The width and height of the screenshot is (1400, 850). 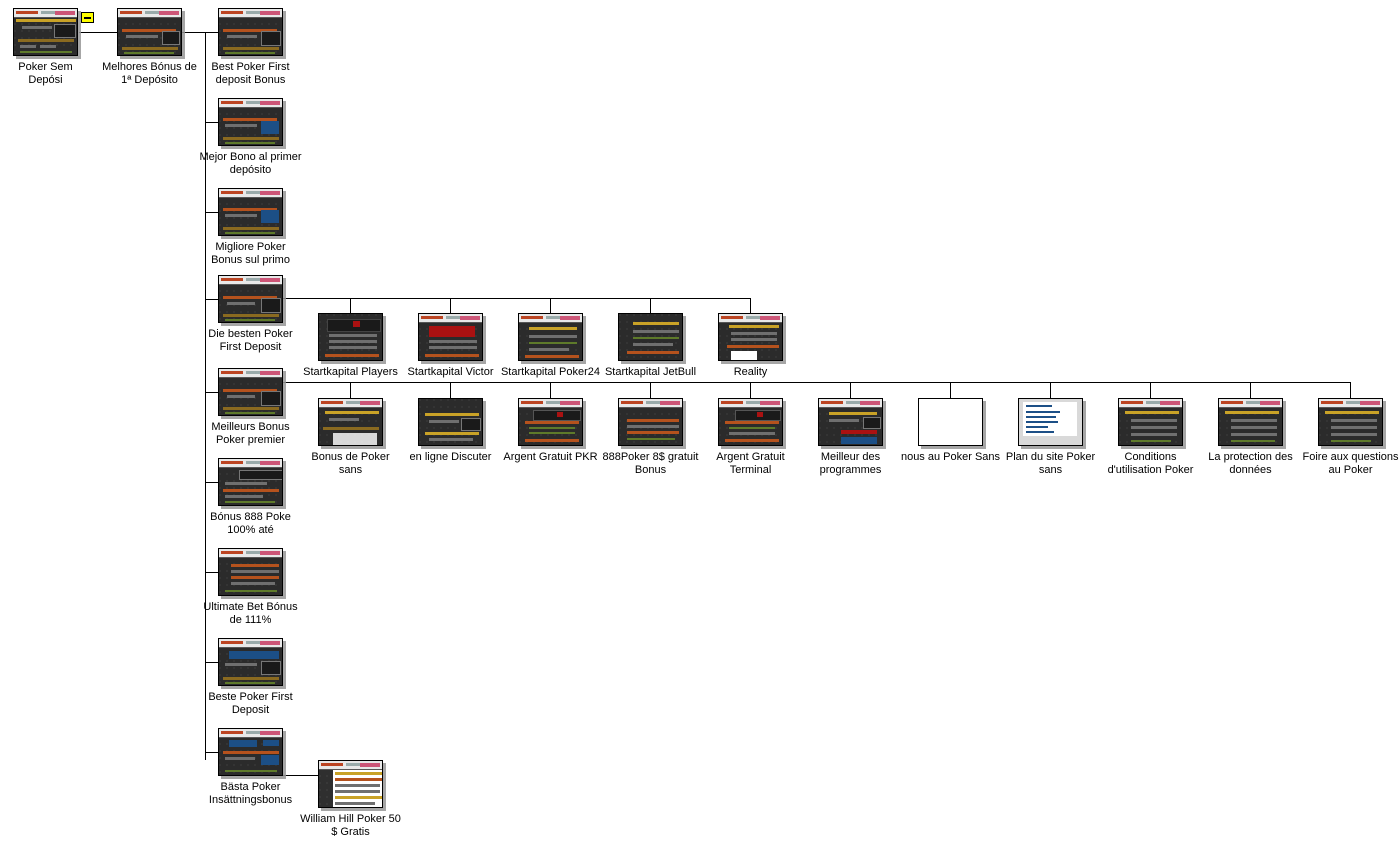 What do you see at coordinates (194, 32) in the screenshot?
I see `connector-level2-to-trunk` at bounding box center [194, 32].